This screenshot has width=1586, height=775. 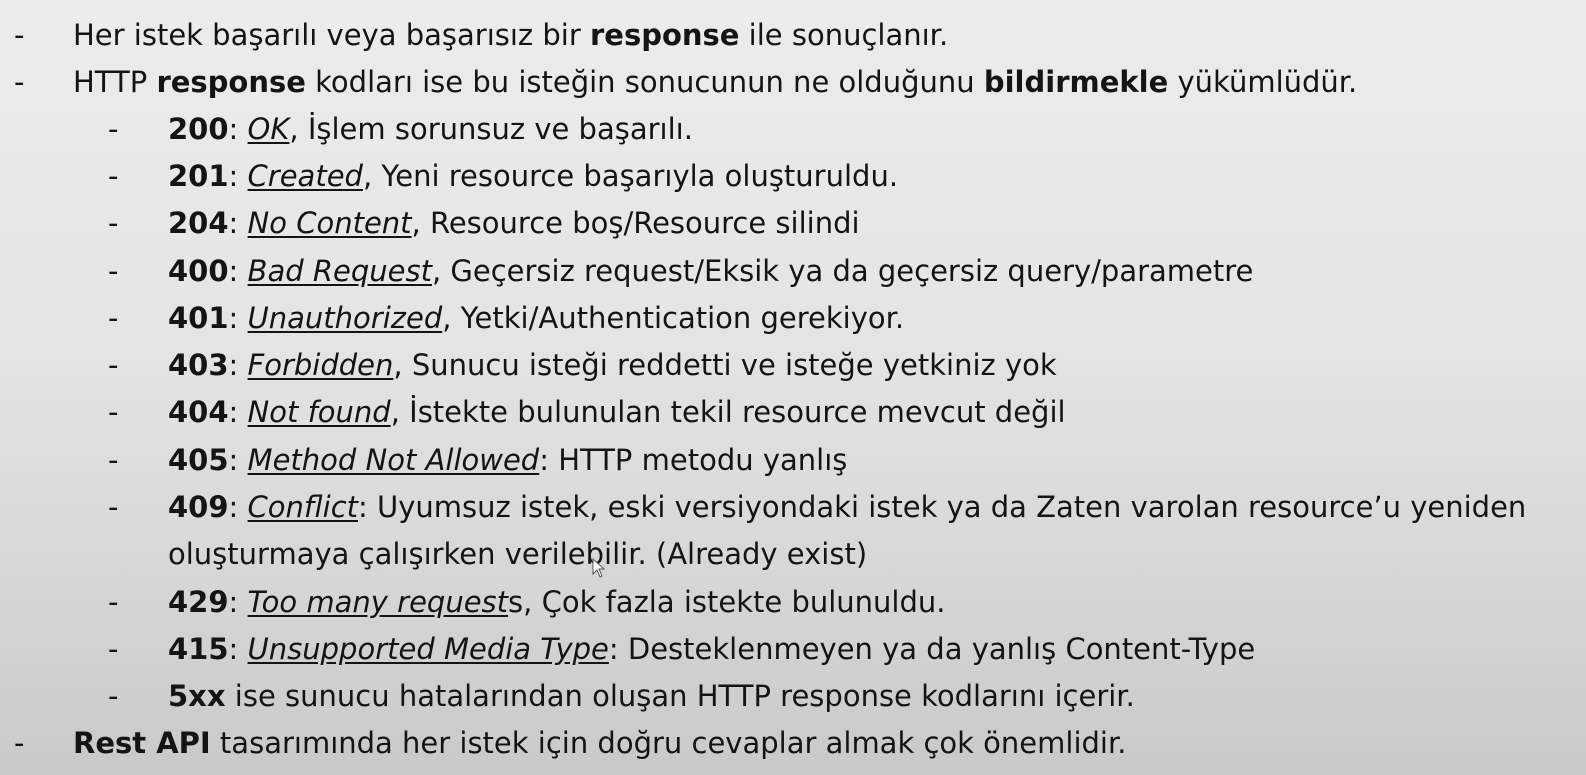 What do you see at coordinates (198, 507) in the screenshot?
I see `status-code: 409` at bounding box center [198, 507].